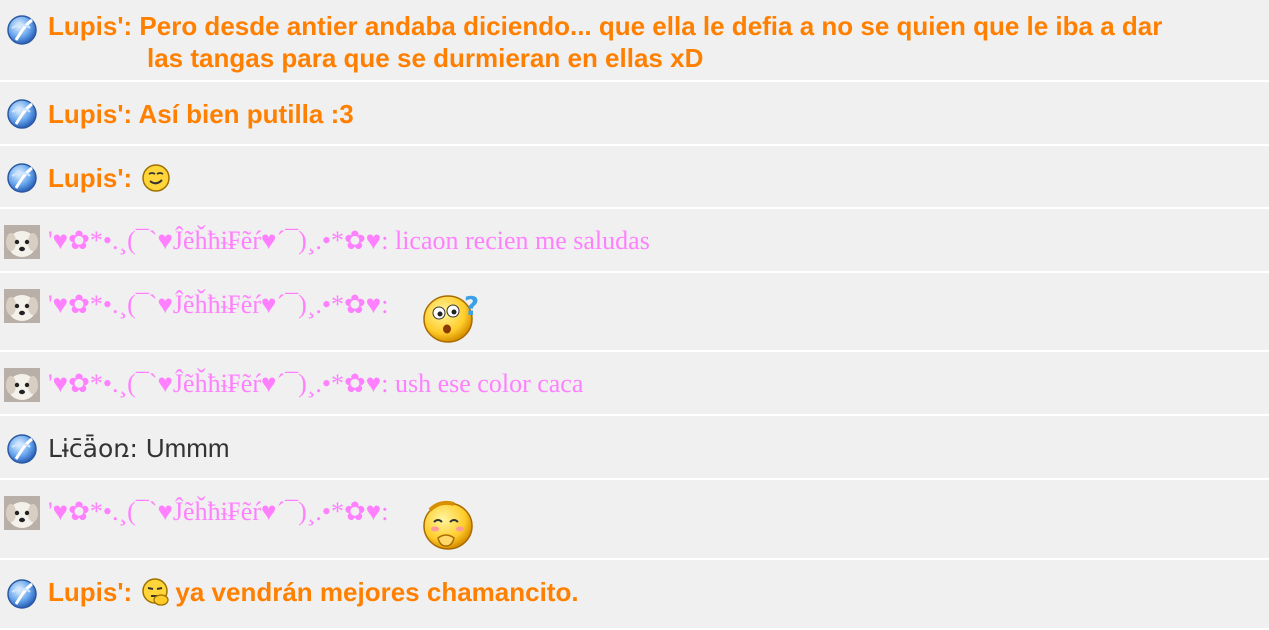 The height and width of the screenshot is (630, 1269). What do you see at coordinates (489, 383) in the screenshot?
I see `message-text: ush ese color caca` at bounding box center [489, 383].